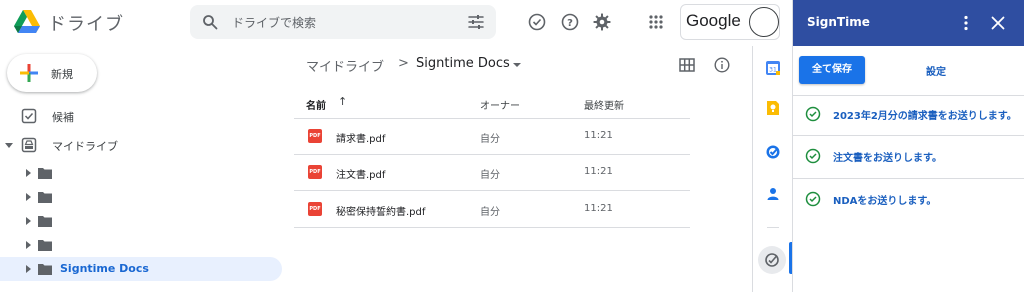  I want to click on settings-link: 設定, so click(936, 70).